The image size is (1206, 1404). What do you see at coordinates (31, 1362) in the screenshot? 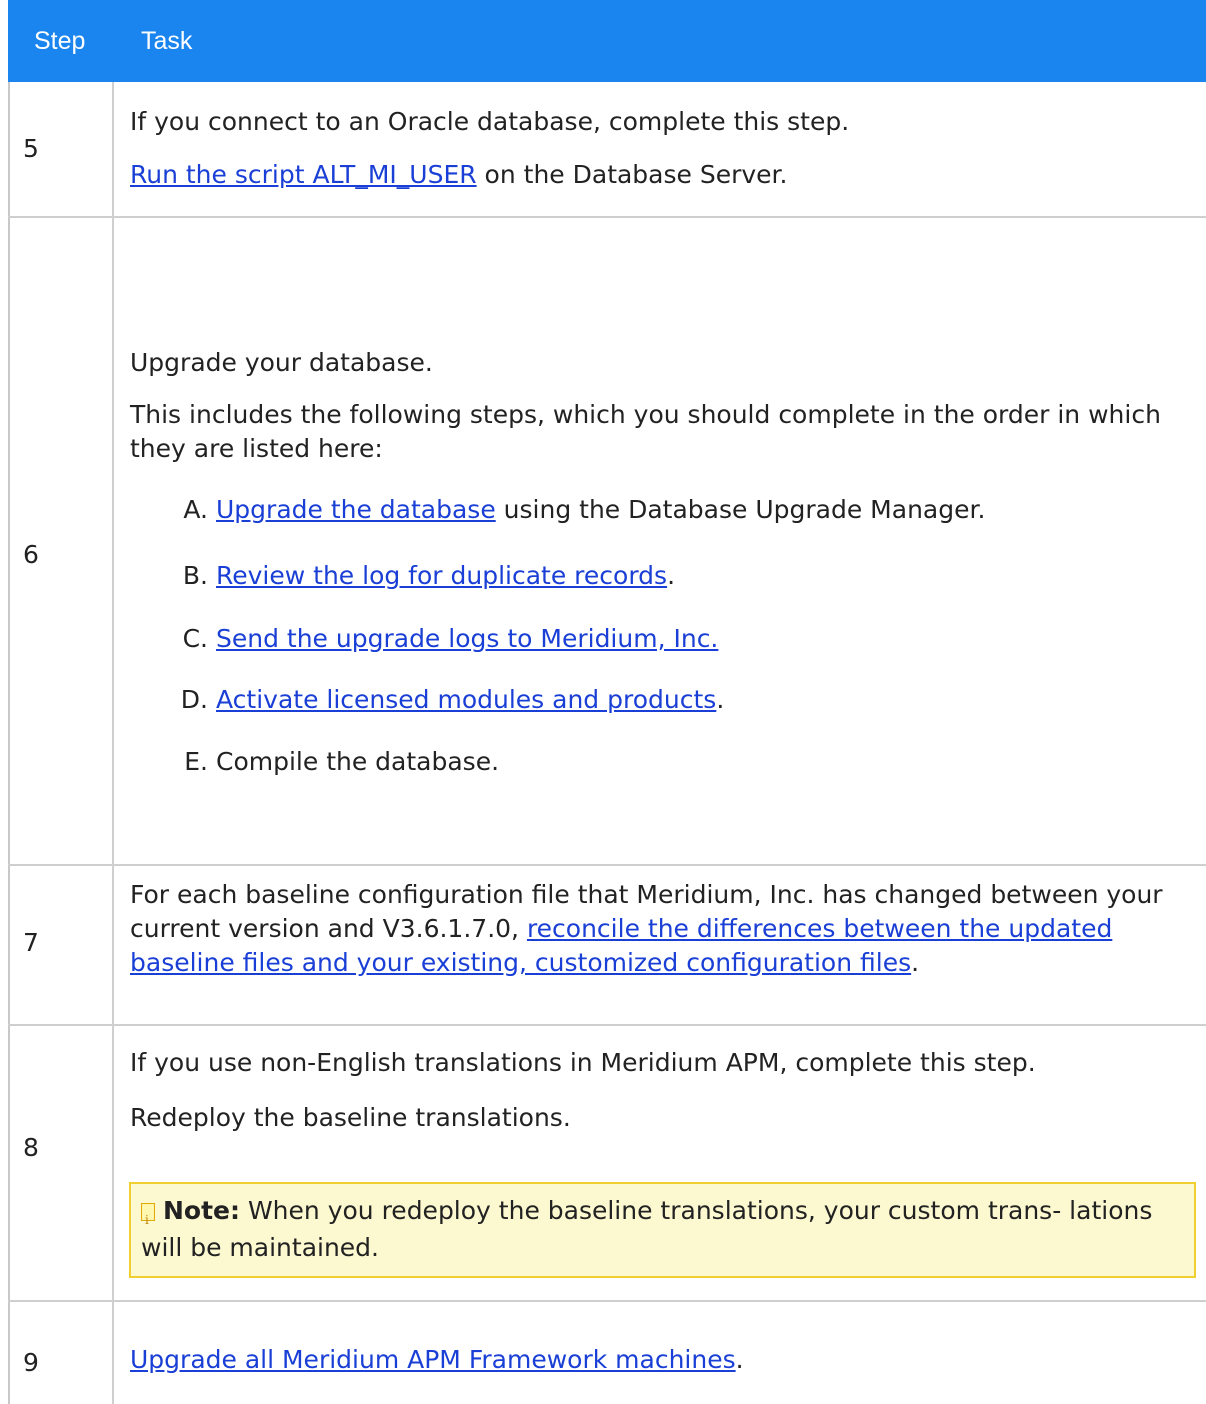
I see `step-number: 9` at bounding box center [31, 1362].